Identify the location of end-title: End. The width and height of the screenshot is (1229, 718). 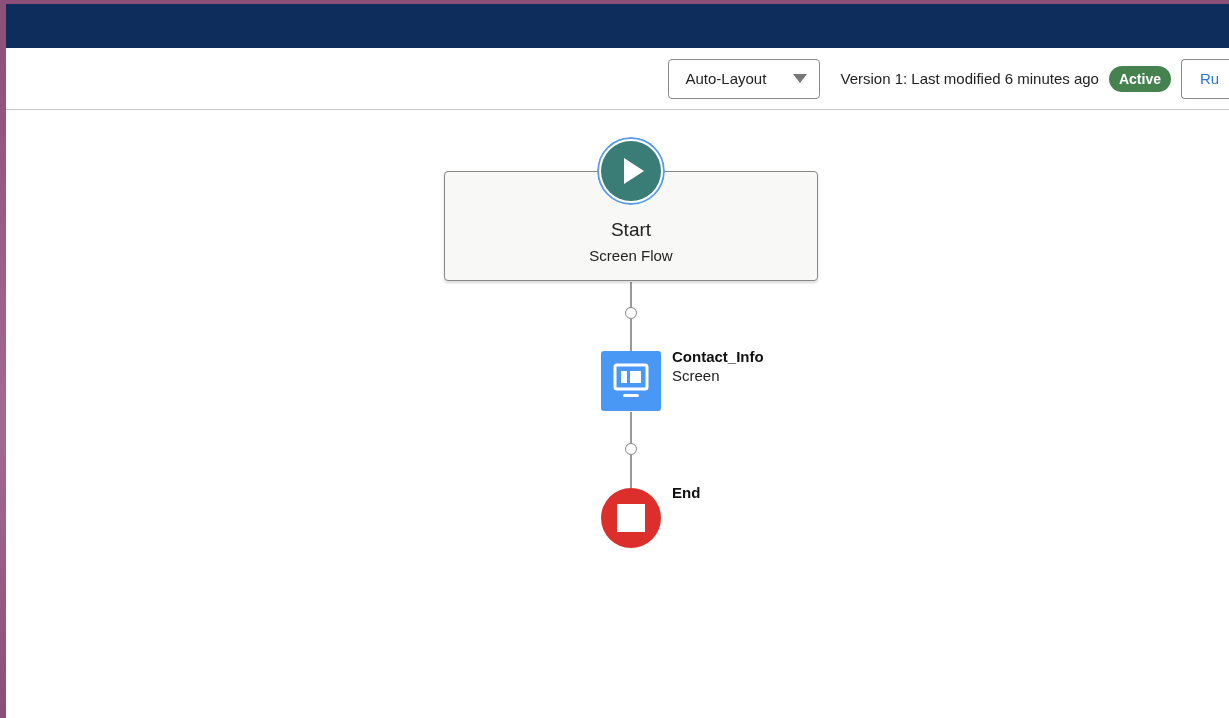
(686, 492).